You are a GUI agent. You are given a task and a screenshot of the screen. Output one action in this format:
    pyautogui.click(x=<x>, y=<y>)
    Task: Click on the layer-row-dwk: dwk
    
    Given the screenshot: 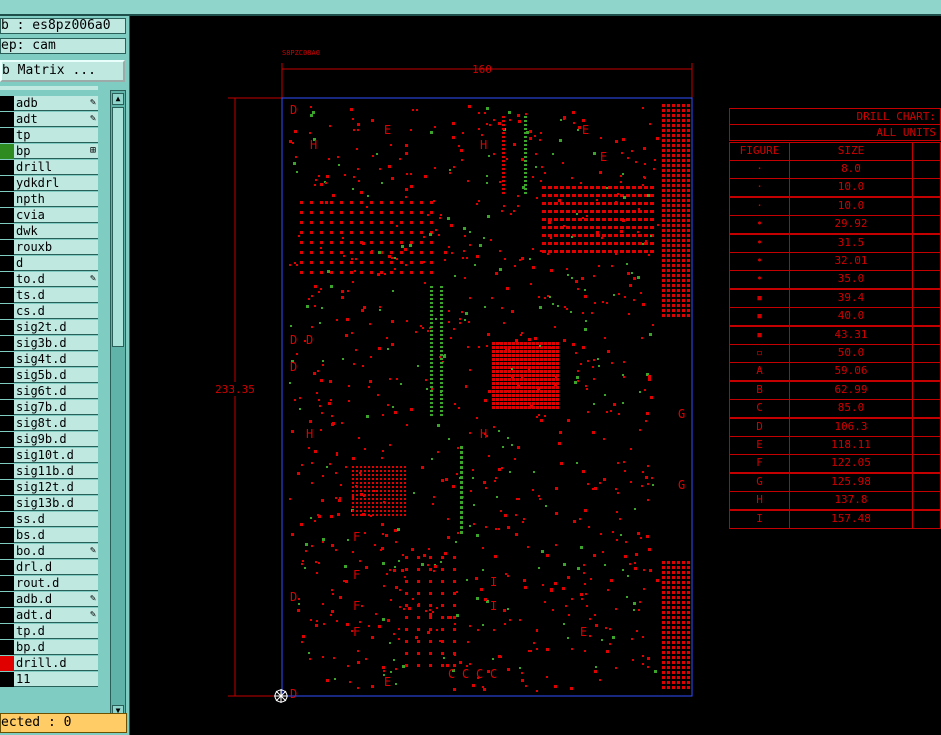 What is the action you would take?
    pyautogui.click(x=49, y=231)
    